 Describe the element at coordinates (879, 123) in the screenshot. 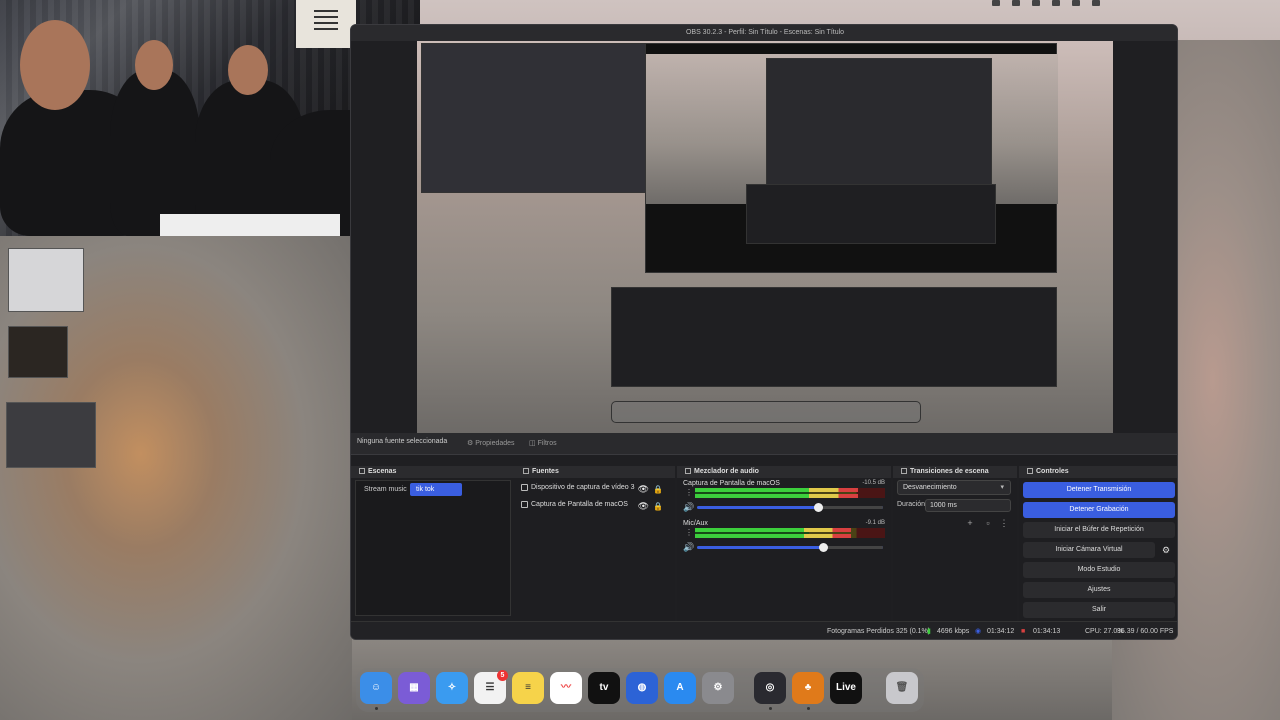

I see `nested-obs-inner` at that location.